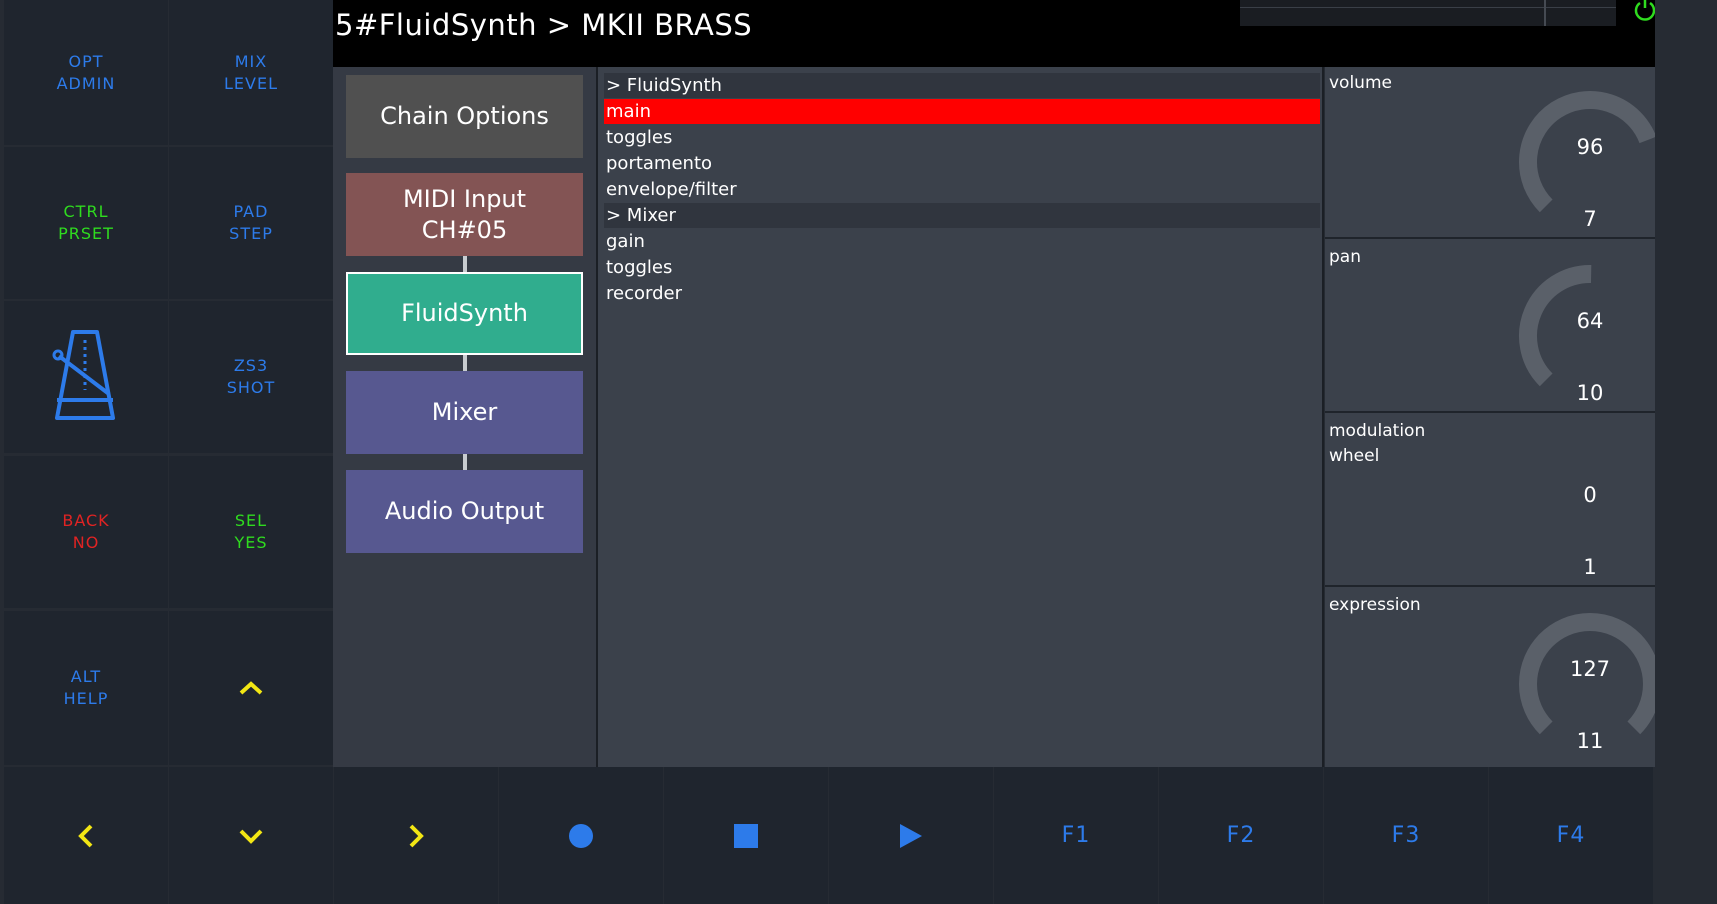 Image resolution: width=1717 pixels, height=904 pixels. What do you see at coordinates (962, 293) in the screenshot?
I see `menu-item-recorder: recorder` at bounding box center [962, 293].